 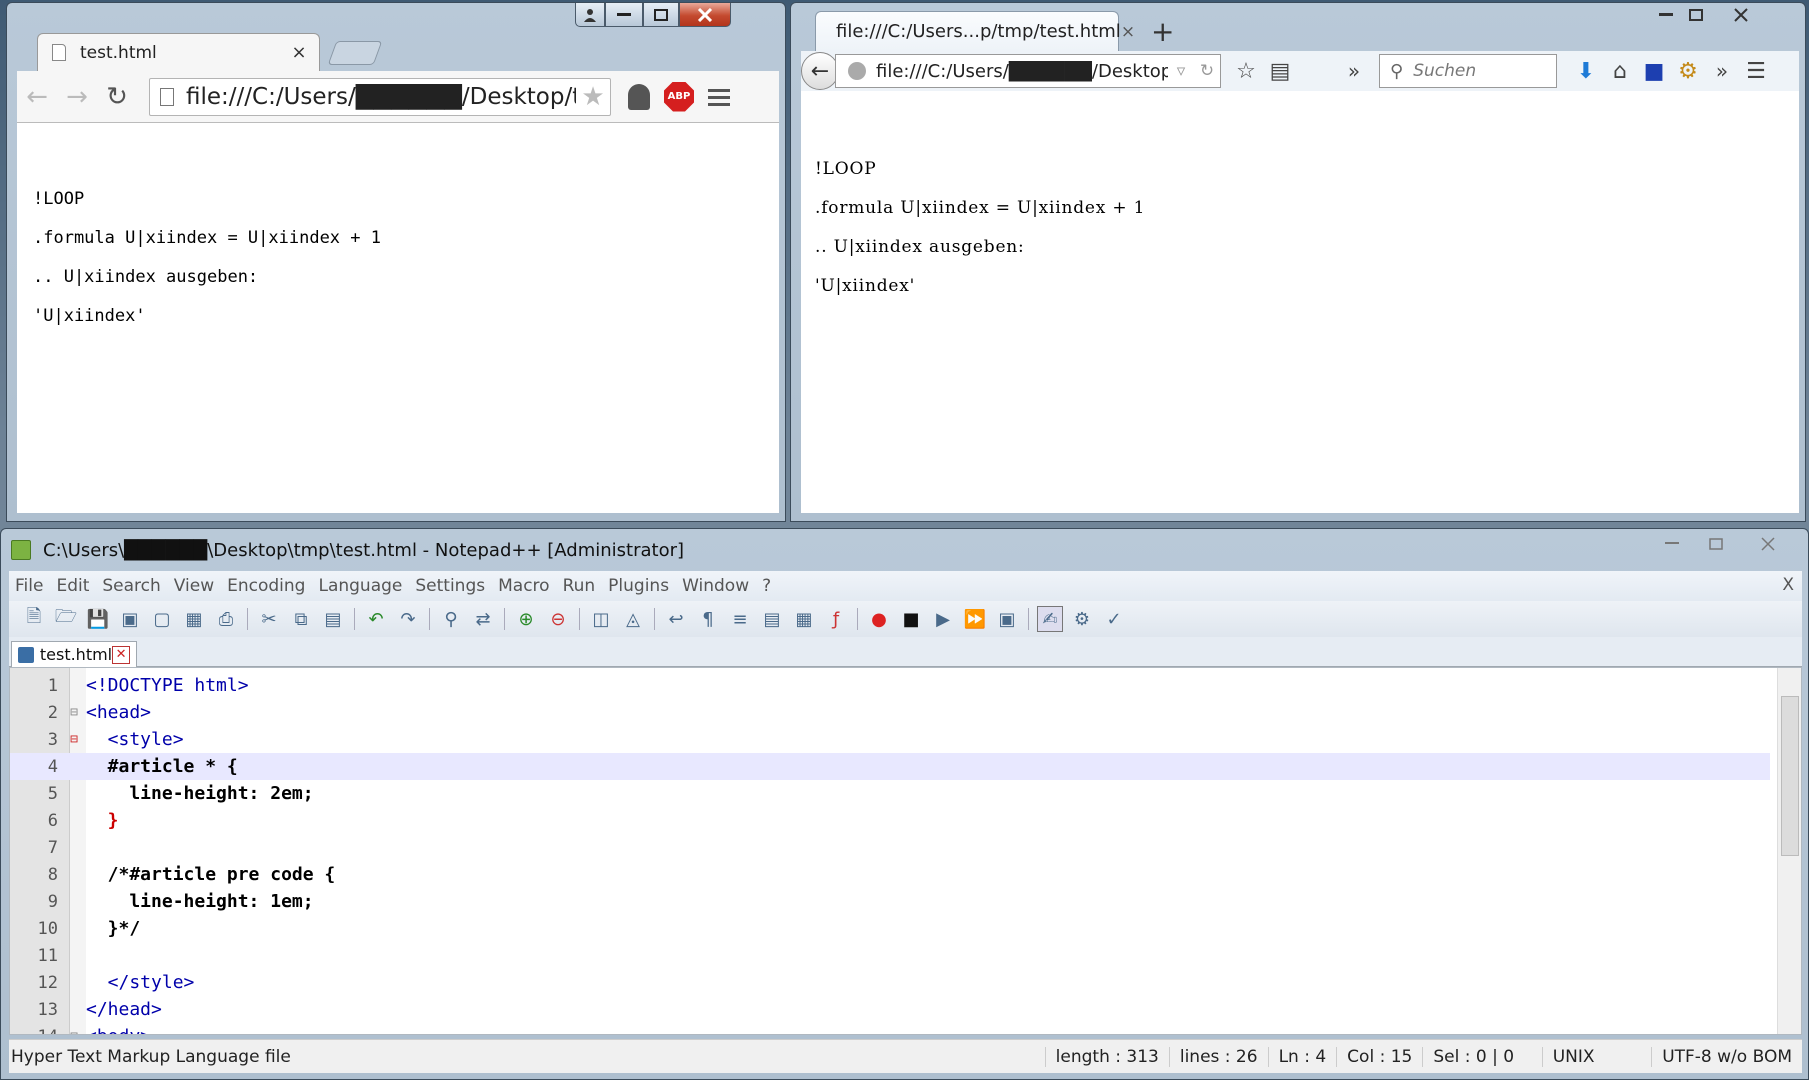 I want to click on vertical-scrollbar, so click(x=1789, y=851).